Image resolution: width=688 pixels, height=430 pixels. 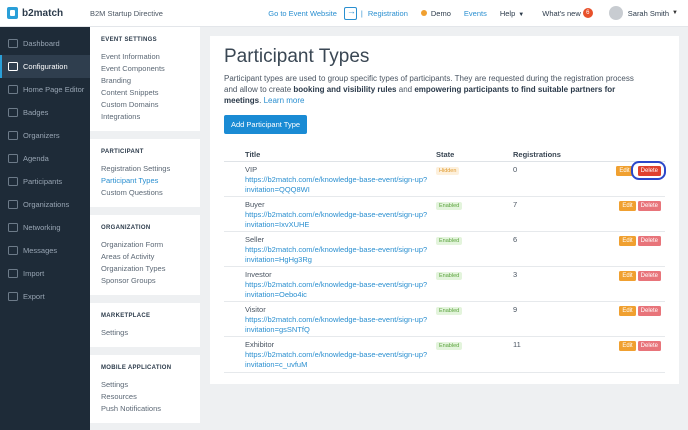 I want to click on sidebar-item-badges: Badges, so click(x=45, y=112).